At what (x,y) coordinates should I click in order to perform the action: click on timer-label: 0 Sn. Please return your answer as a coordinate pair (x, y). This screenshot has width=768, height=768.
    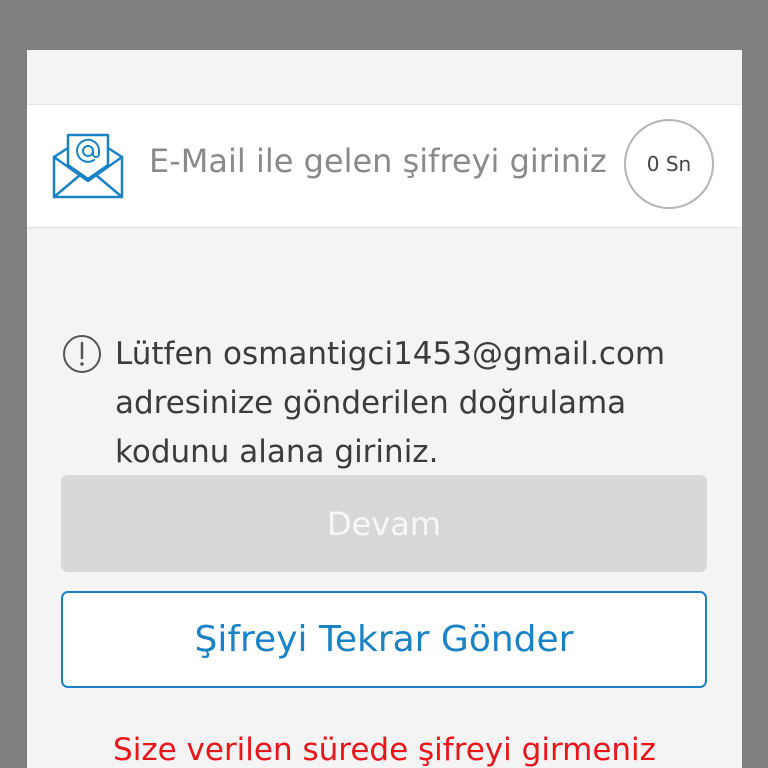
    Looking at the image, I should click on (669, 164).